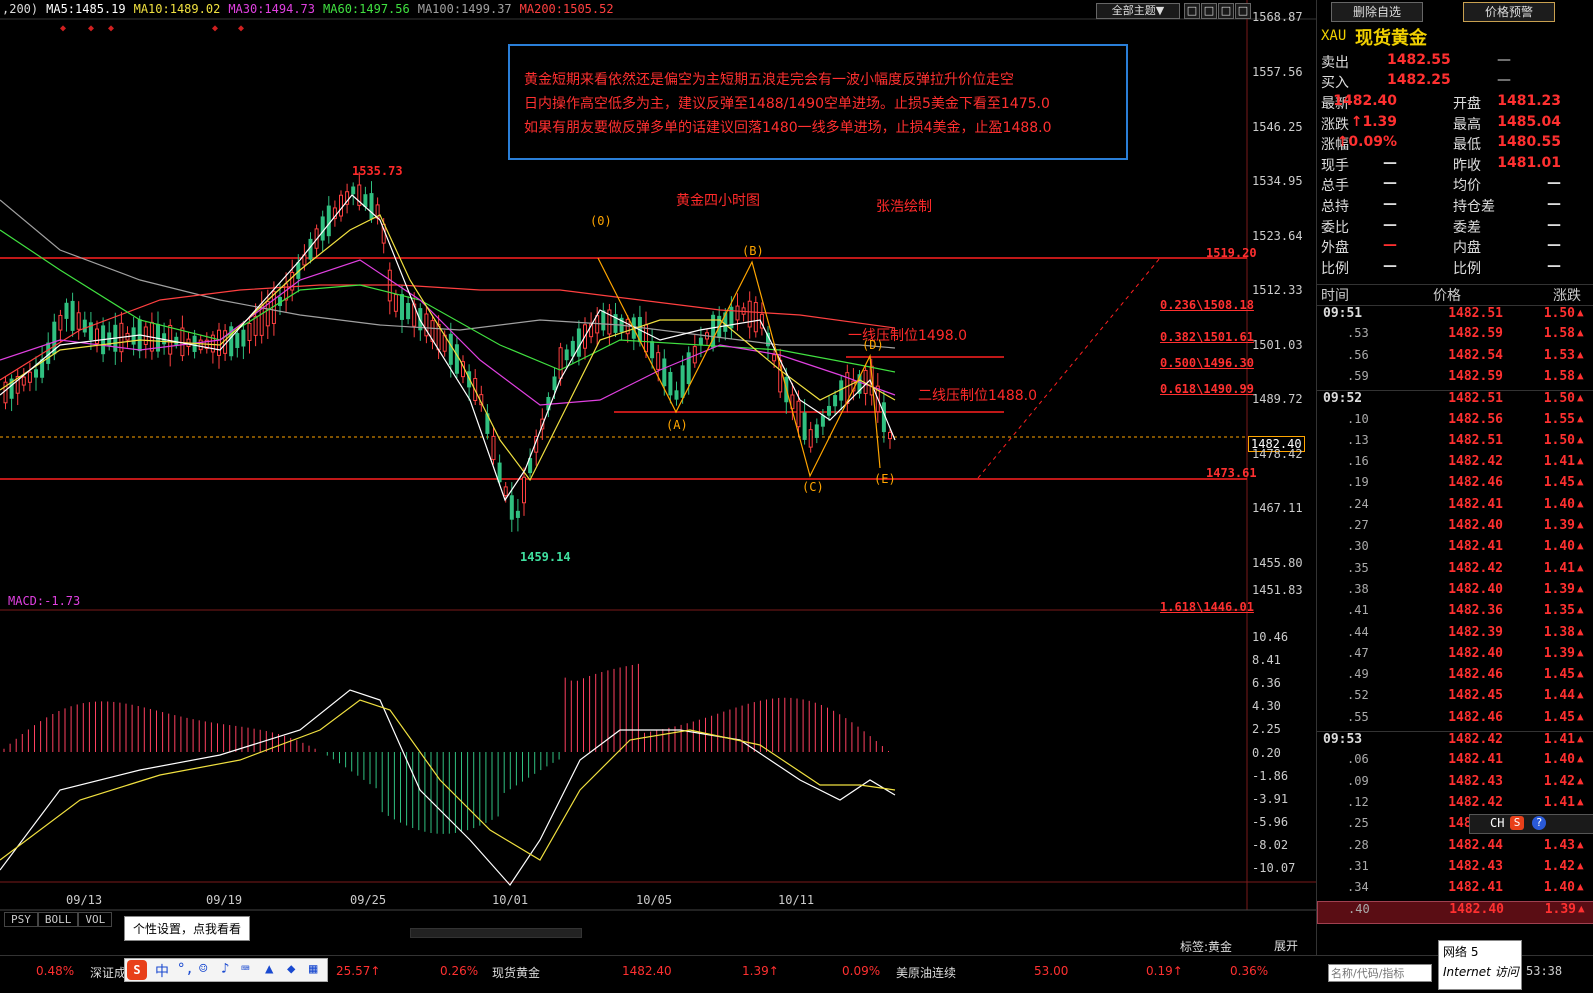 The width and height of the screenshot is (1593, 993). What do you see at coordinates (1243, 11) in the screenshot?
I see `toolbar-button-4: □` at bounding box center [1243, 11].